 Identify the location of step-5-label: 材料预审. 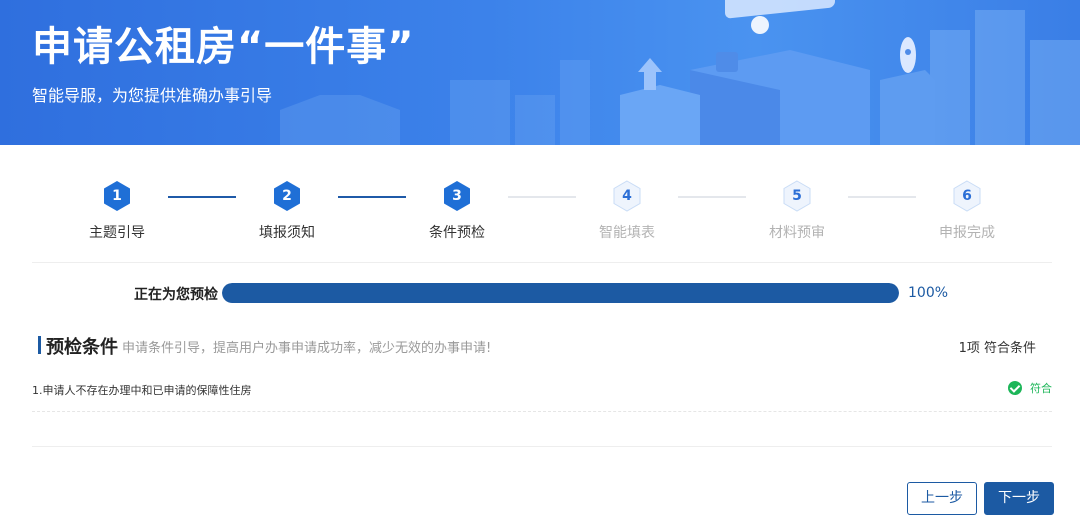
(797, 233).